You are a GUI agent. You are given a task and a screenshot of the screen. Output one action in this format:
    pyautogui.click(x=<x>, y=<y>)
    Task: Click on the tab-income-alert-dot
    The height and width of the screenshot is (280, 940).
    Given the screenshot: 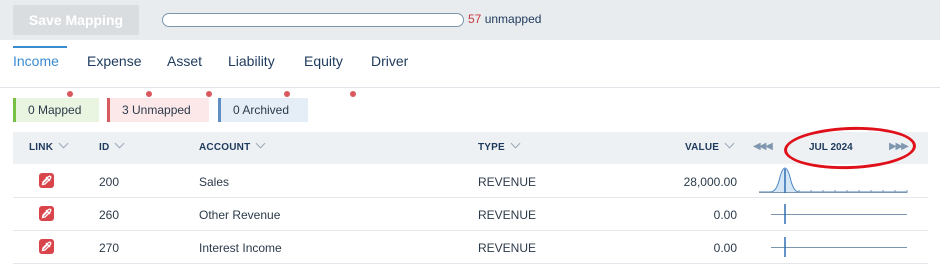 What is the action you would take?
    pyautogui.click(x=70, y=94)
    